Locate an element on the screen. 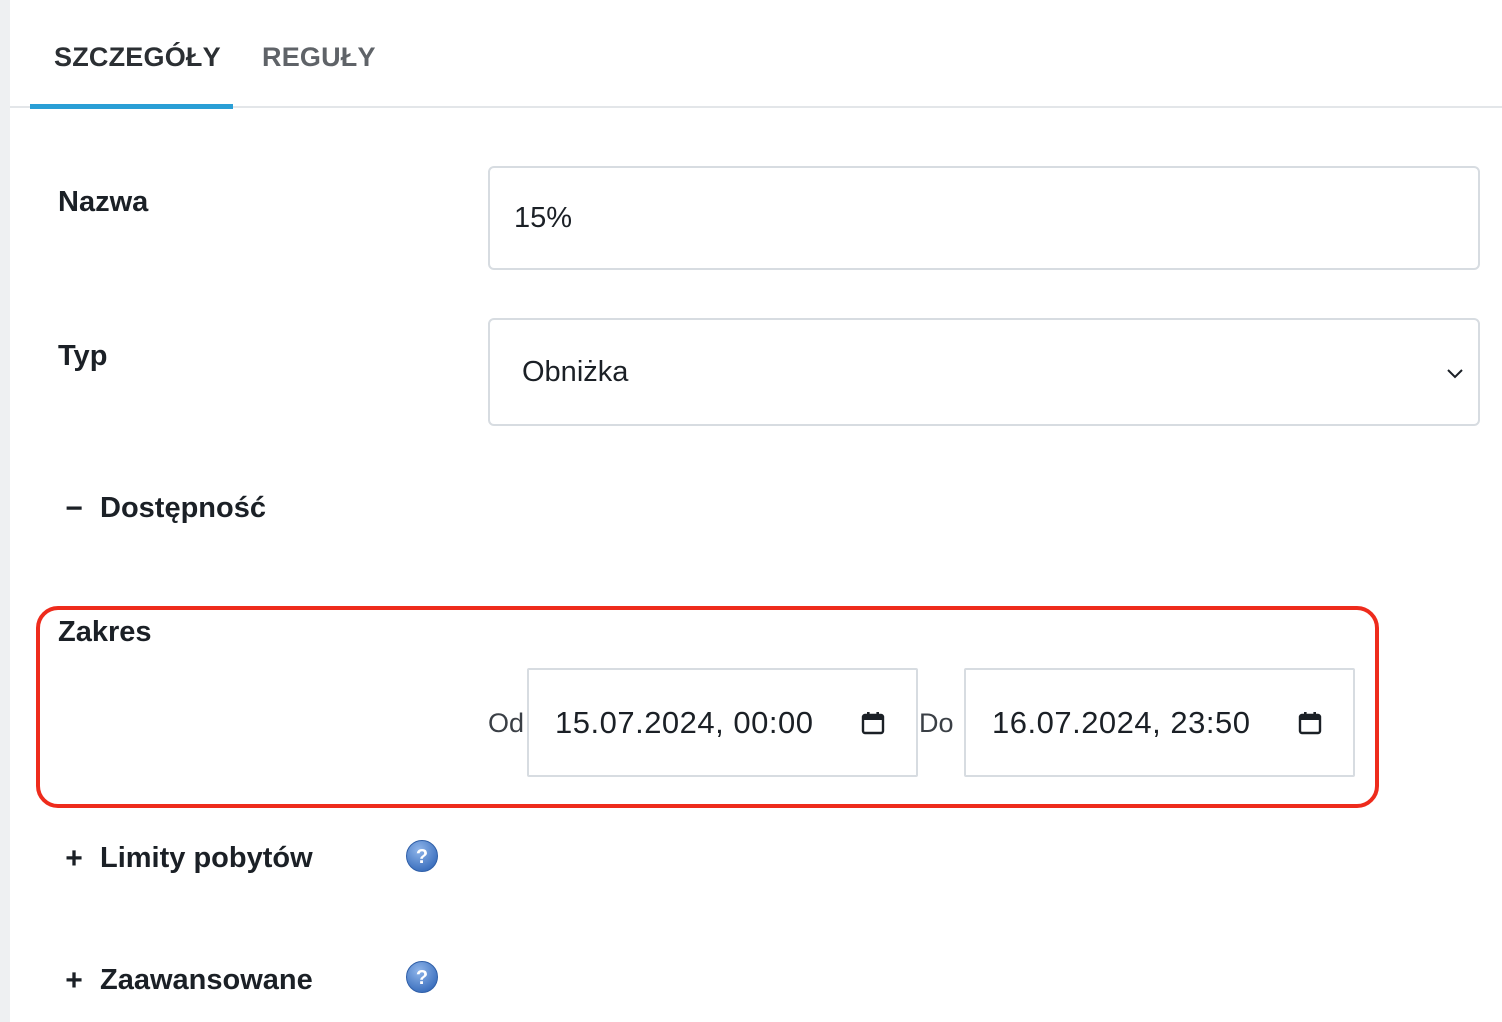 Image resolution: width=1502 pixels, height=1022 pixels. type-select-value: Obniżka is located at coordinates (575, 371).